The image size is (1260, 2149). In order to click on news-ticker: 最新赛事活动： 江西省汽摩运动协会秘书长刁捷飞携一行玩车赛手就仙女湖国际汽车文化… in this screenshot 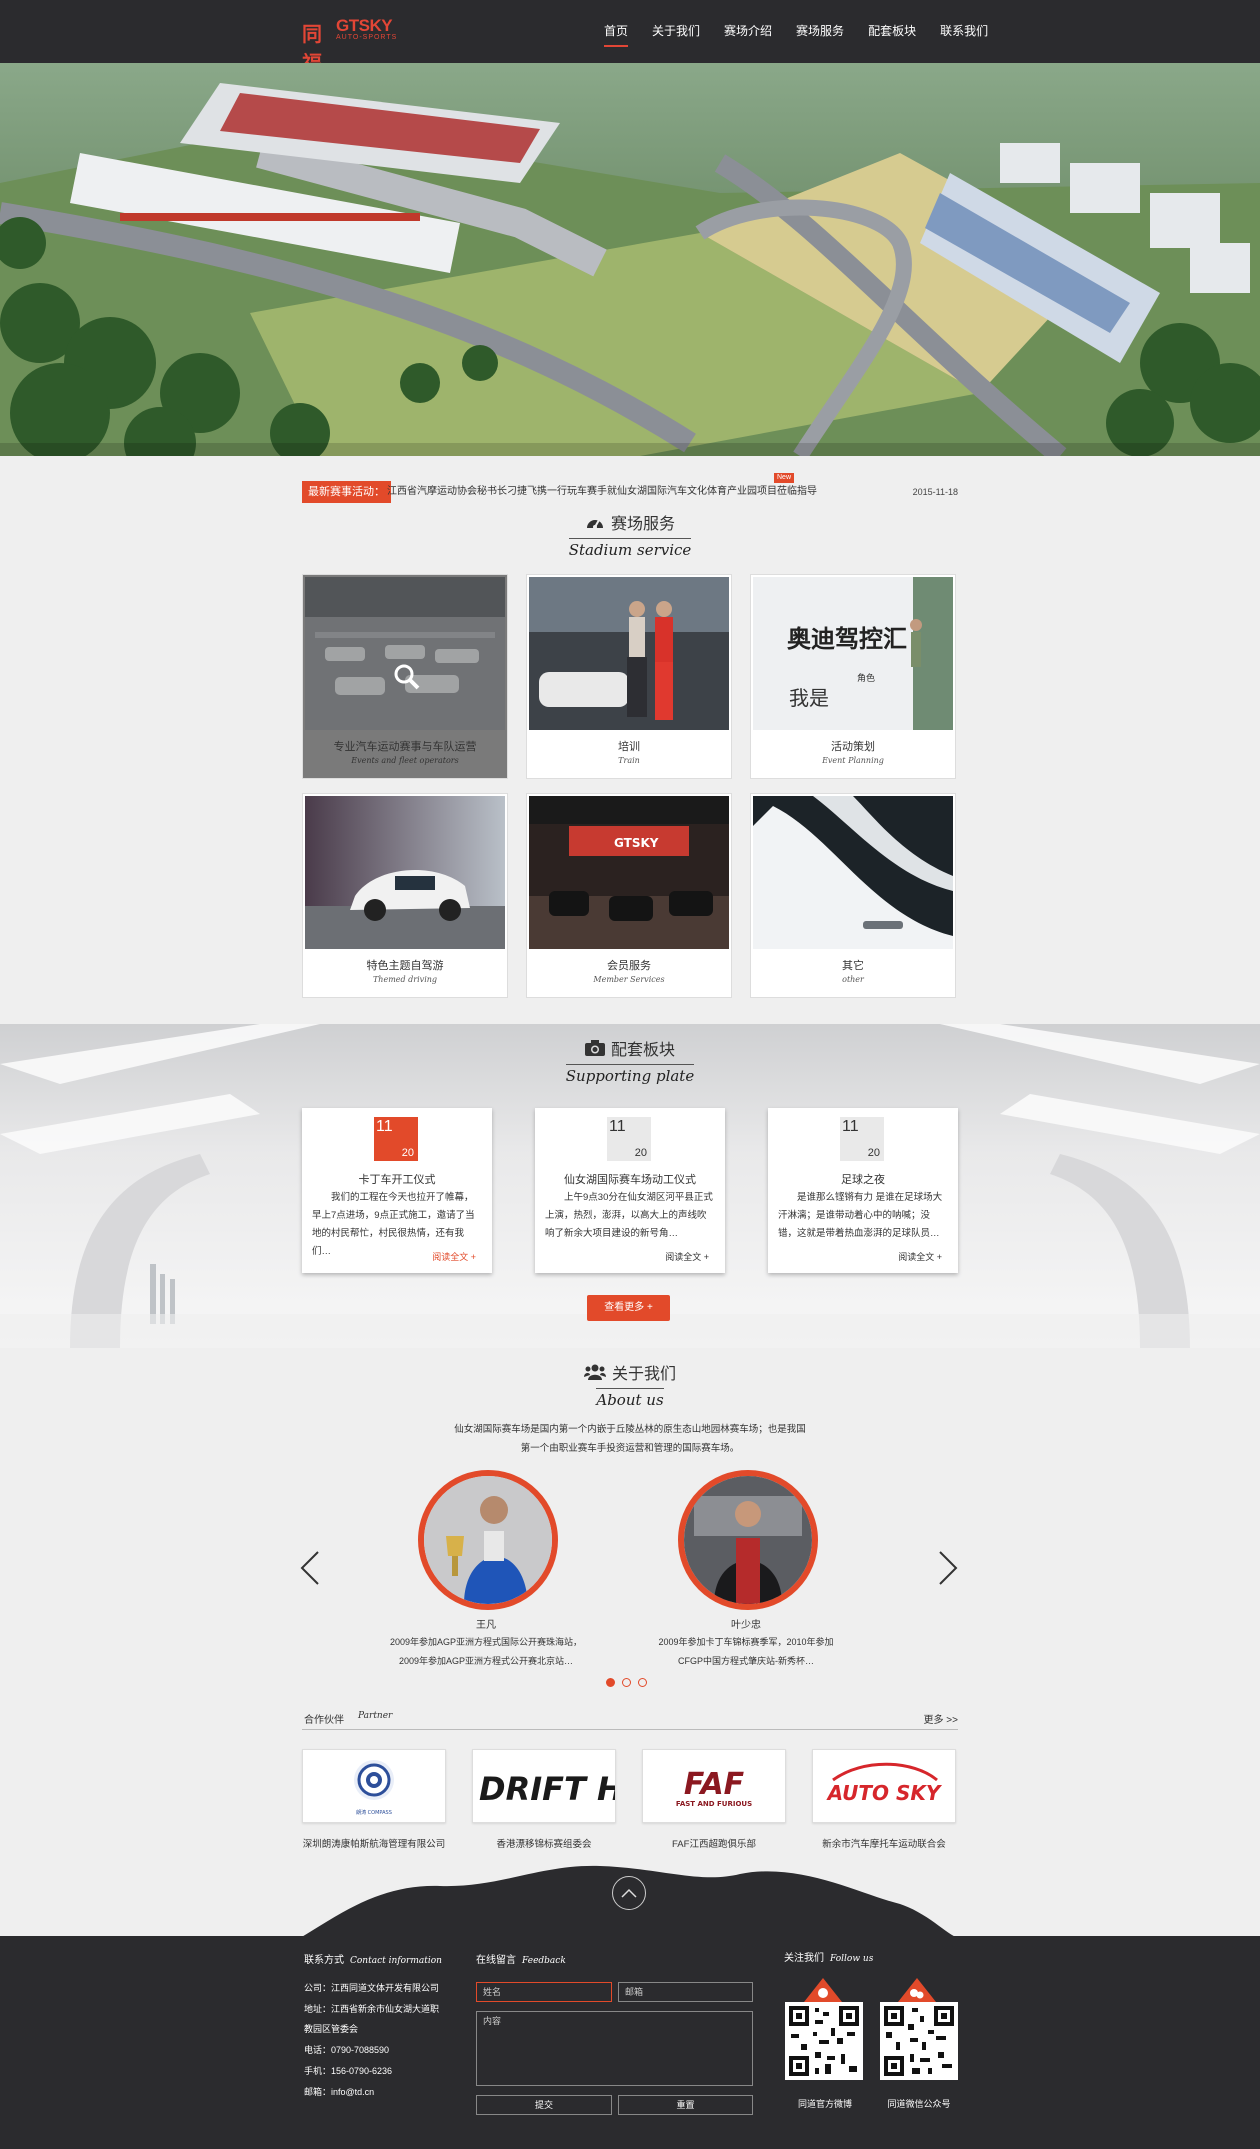, I will do `click(630, 488)`.